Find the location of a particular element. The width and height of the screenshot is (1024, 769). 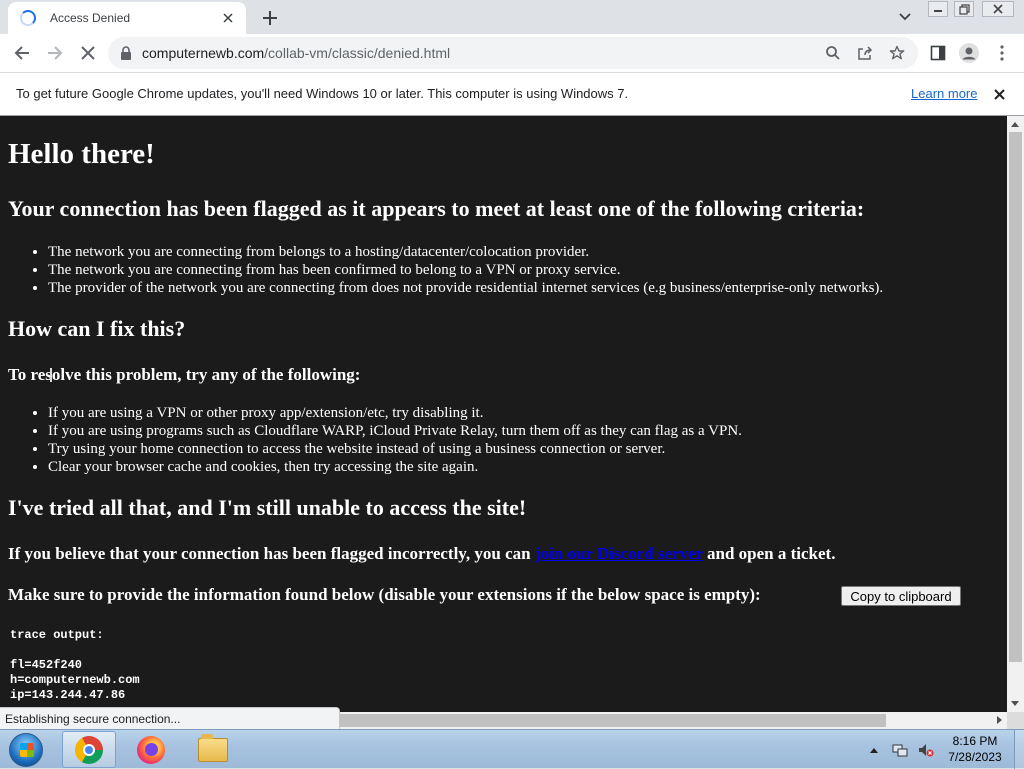

show-desktop-button is located at coordinates (1019, 749).